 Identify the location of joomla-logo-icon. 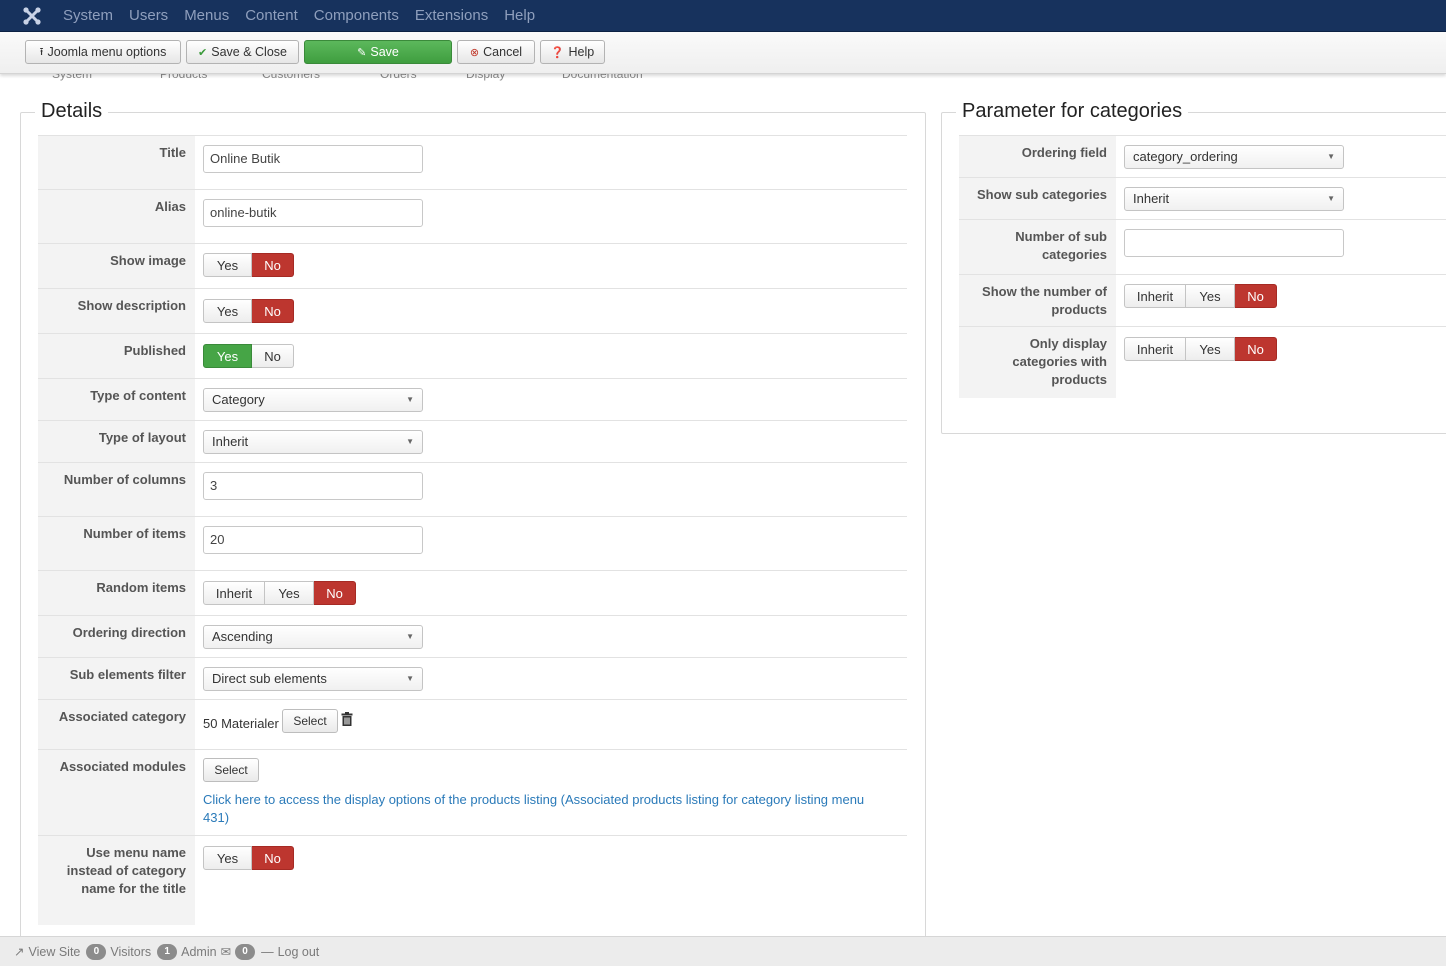
(32, 16).